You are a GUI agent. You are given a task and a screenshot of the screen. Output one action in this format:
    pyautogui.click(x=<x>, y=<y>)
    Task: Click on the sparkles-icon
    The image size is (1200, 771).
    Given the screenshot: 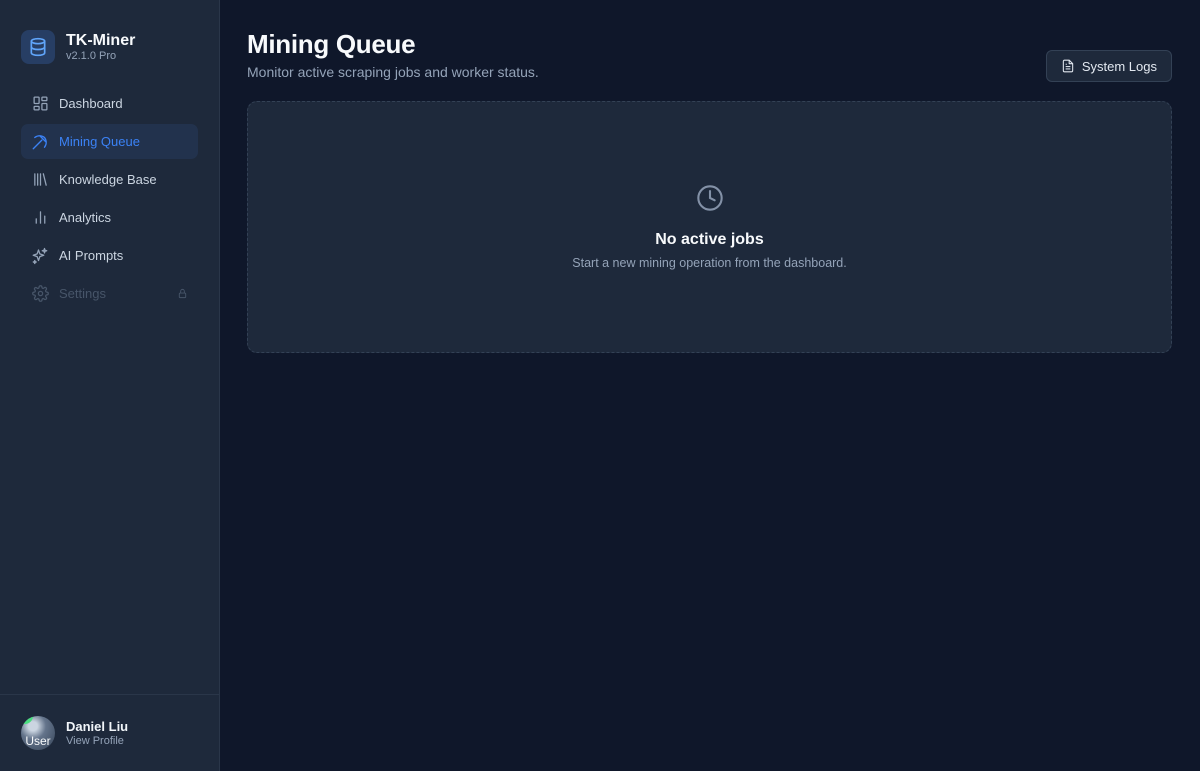 What is the action you would take?
    pyautogui.click(x=40, y=256)
    